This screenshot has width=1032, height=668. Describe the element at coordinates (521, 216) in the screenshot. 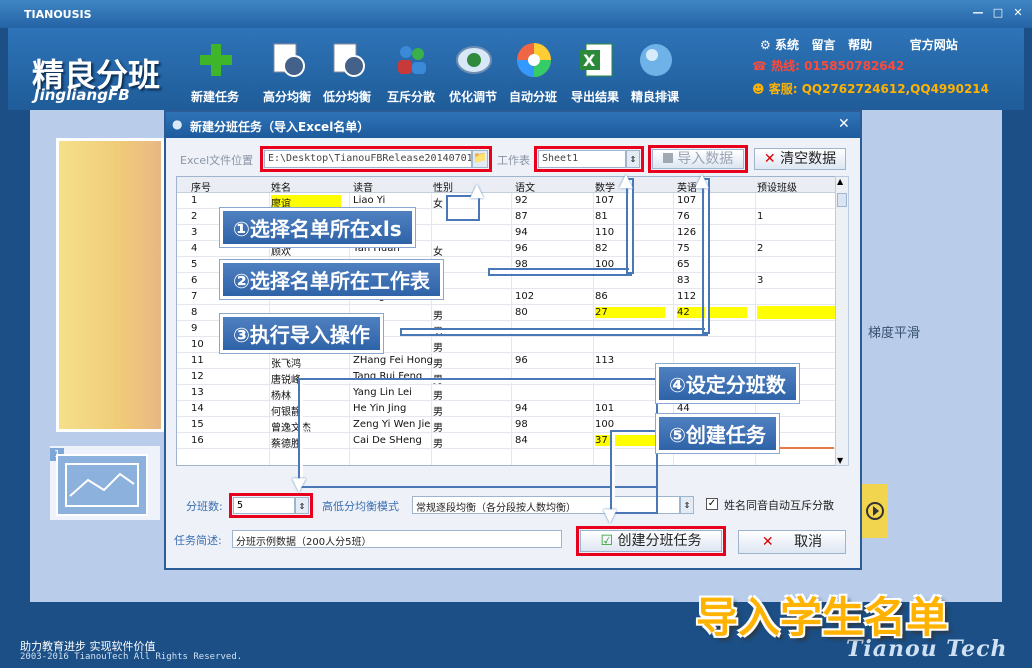

I see `table-cell: 87` at that location.